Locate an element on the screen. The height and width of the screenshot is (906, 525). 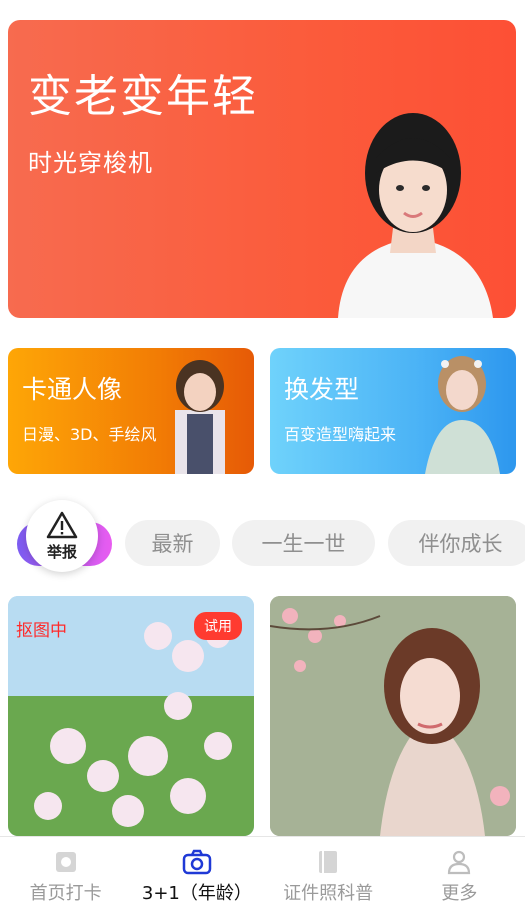
camera-icon is located at coordinates (197, 862).